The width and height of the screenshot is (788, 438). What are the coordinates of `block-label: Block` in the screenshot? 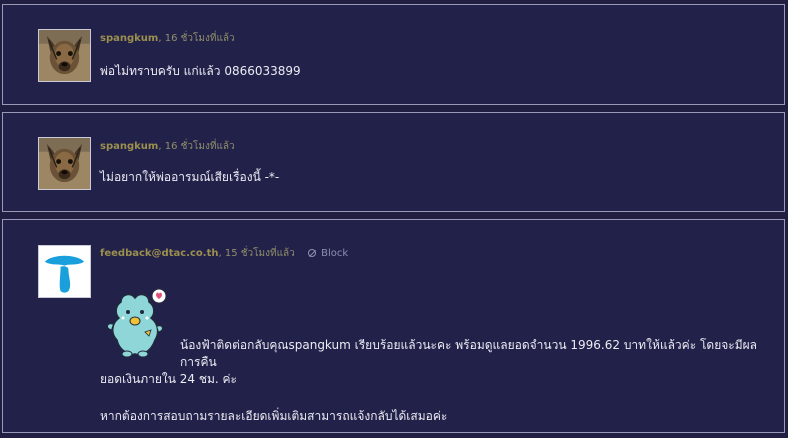 It's located at (335, 253).